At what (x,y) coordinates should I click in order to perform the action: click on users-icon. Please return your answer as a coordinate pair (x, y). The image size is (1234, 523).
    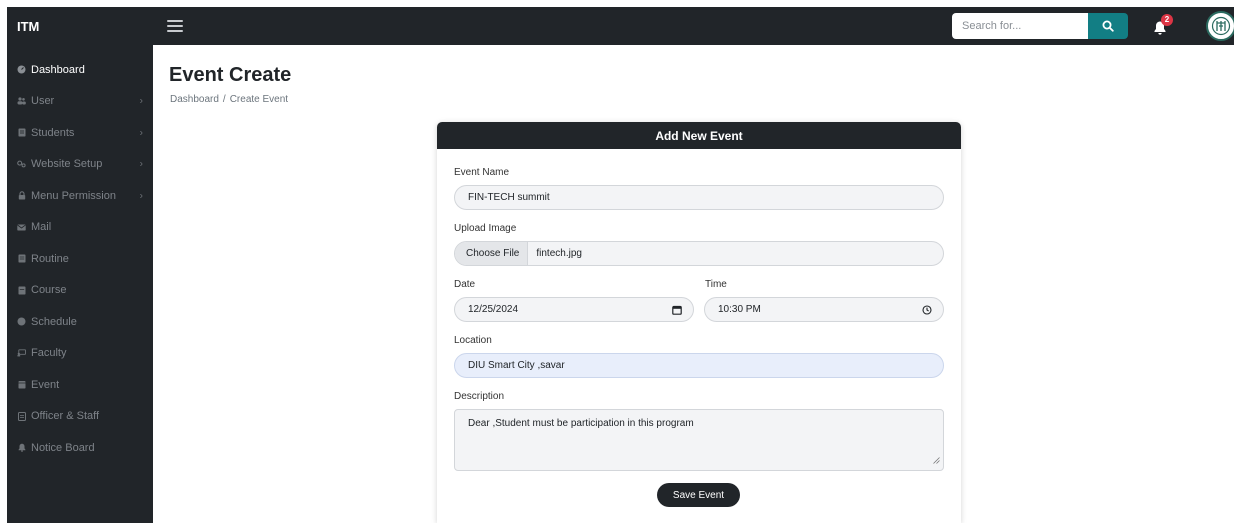
    Looking at the image, I should click on (21, 101).